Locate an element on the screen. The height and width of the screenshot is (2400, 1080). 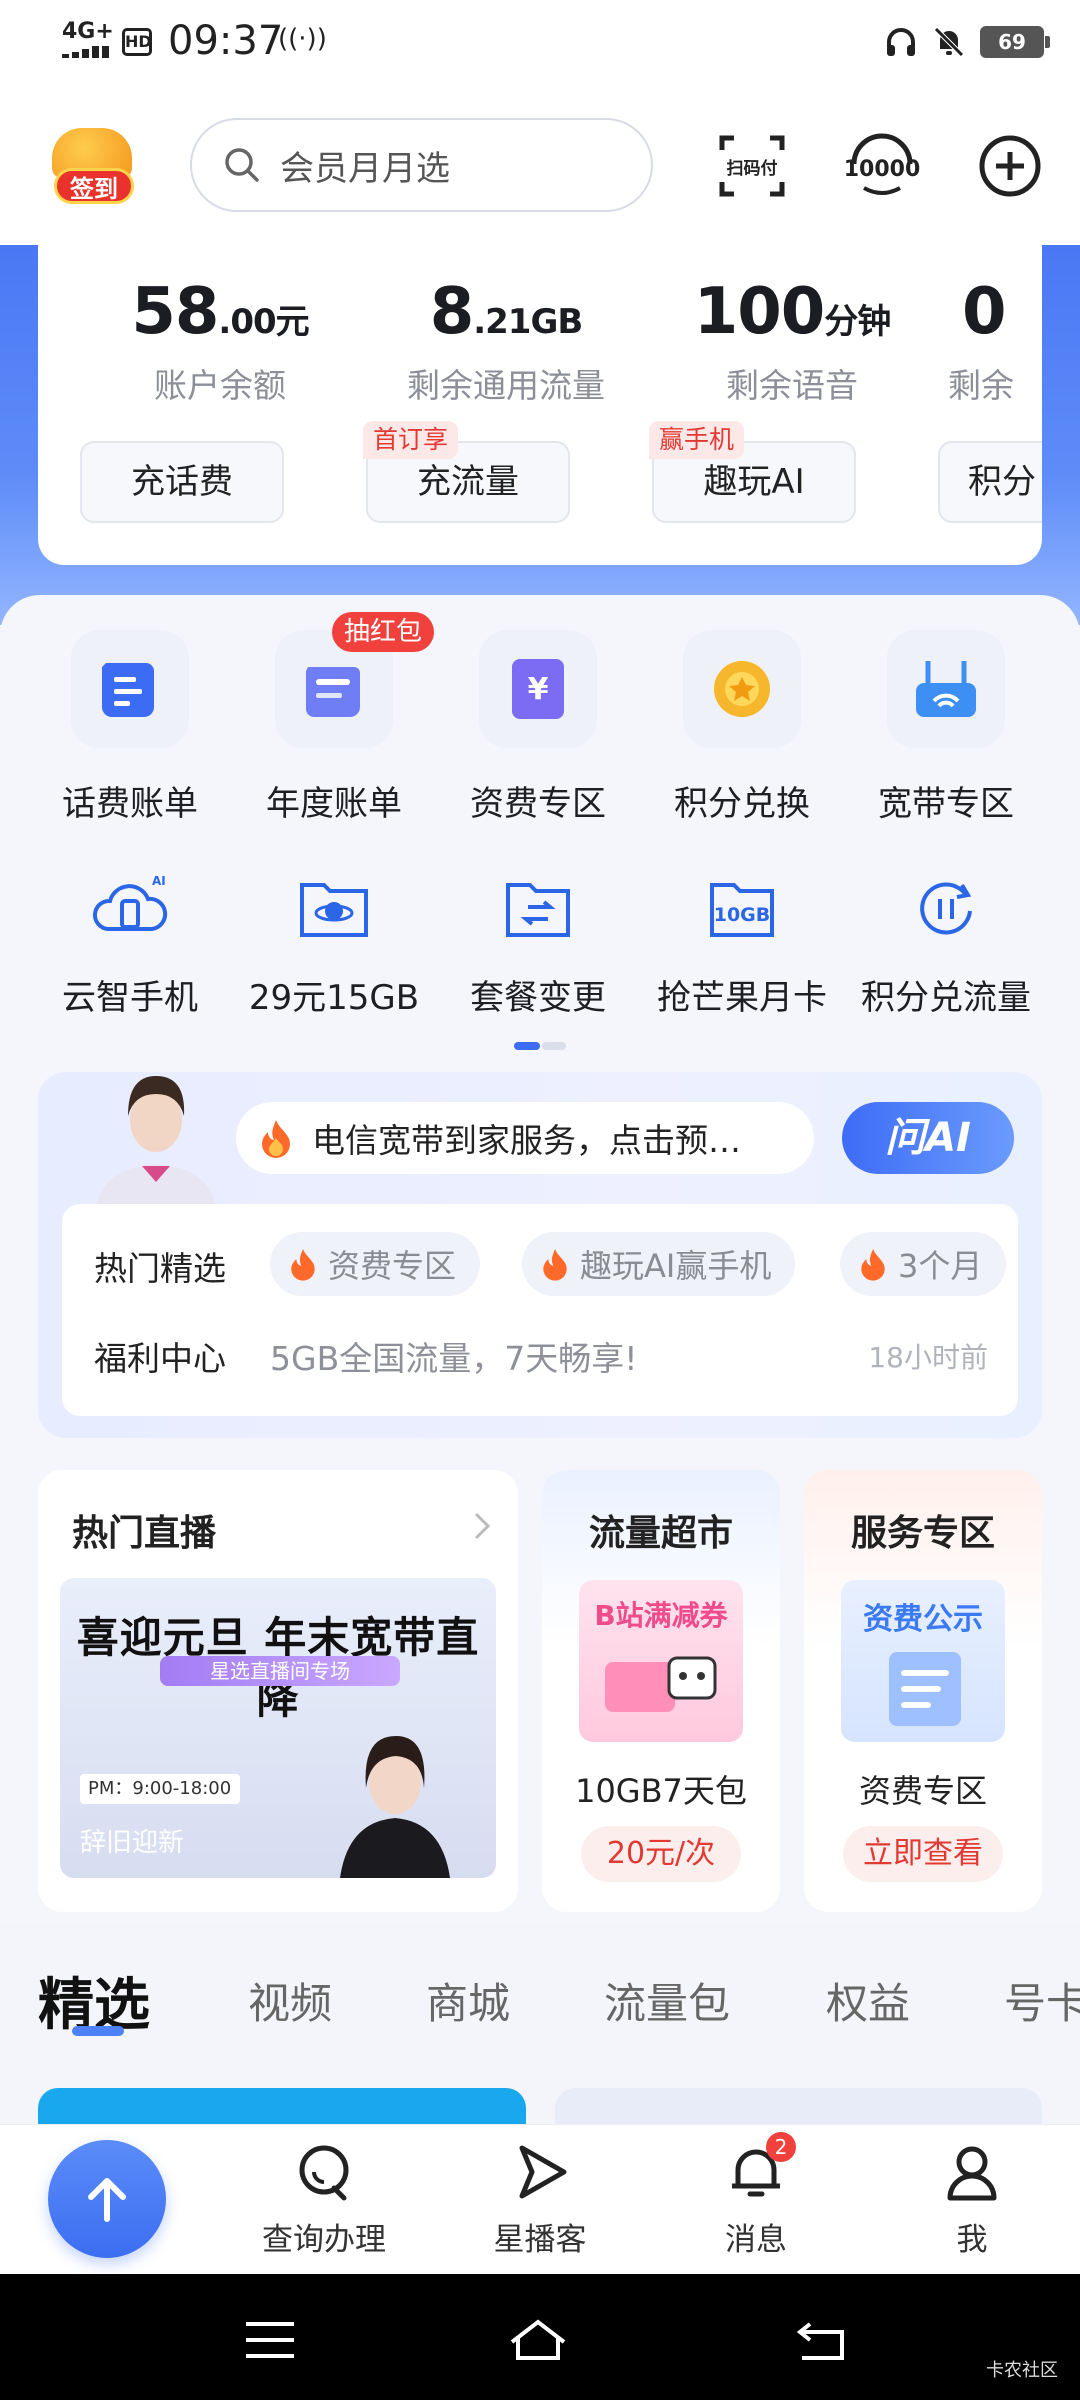
service-bill: 话费账单 is located at coordinates (130, 727).